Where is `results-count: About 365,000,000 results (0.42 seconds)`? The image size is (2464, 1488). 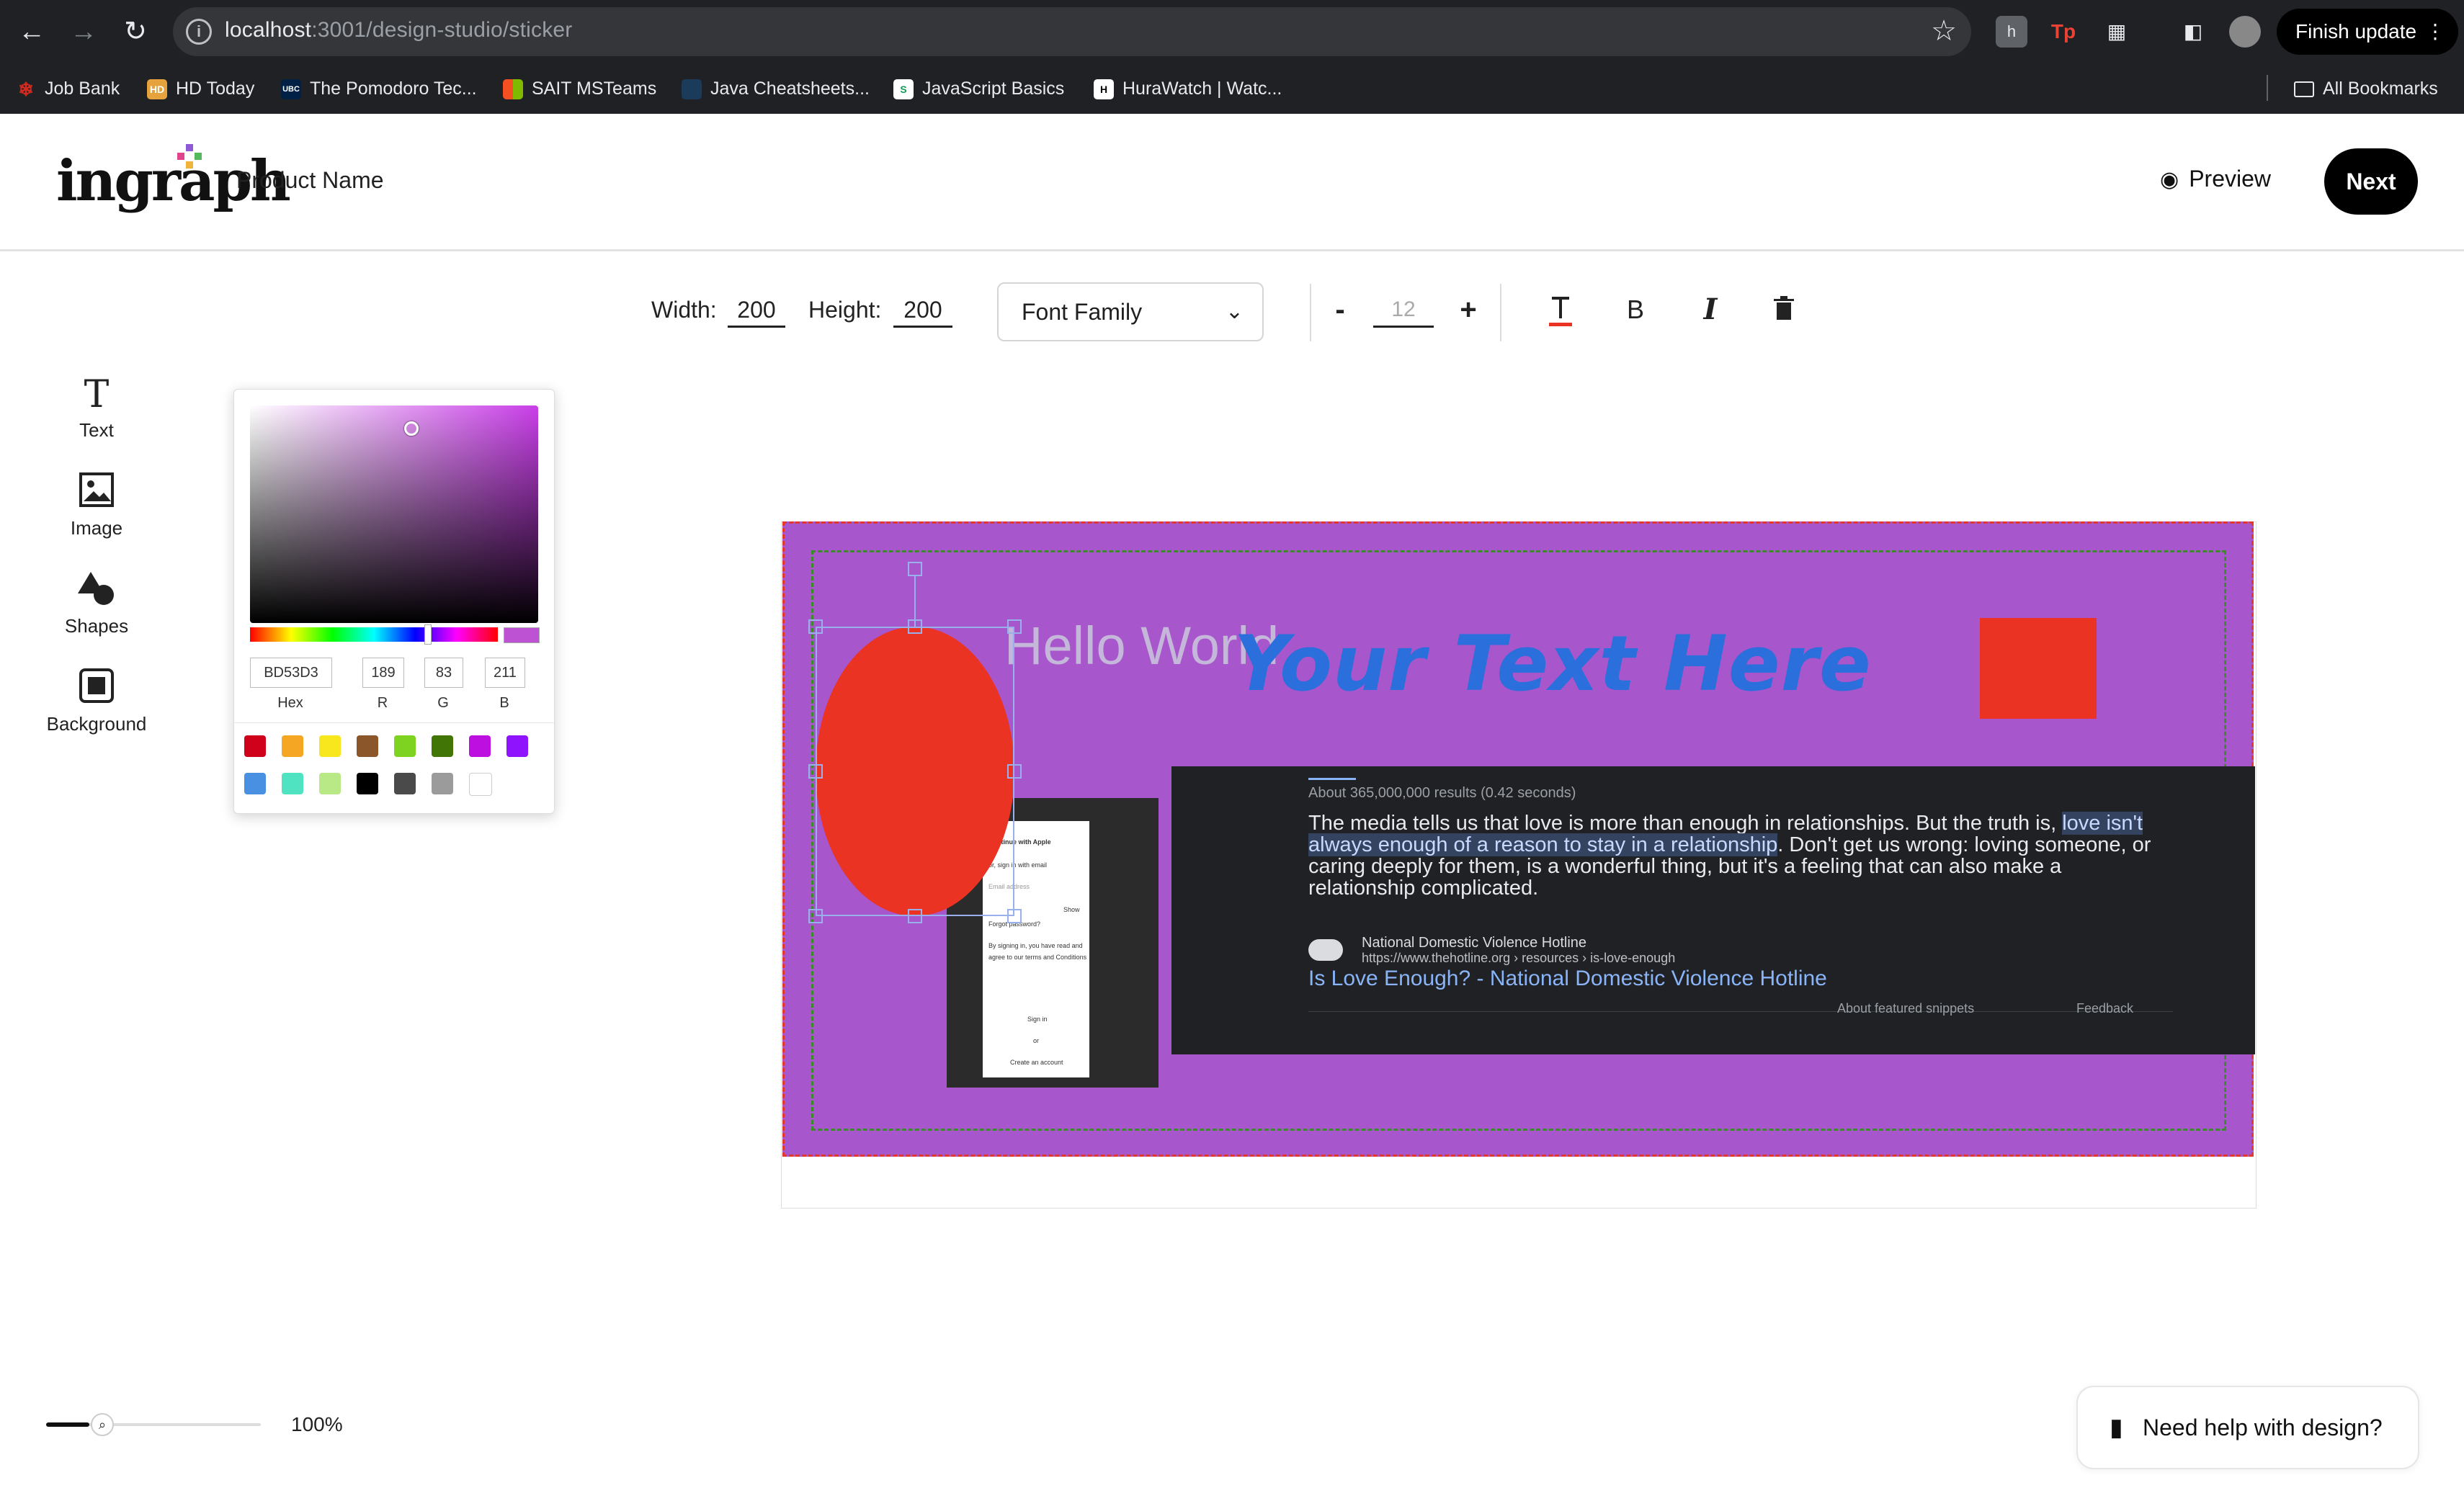
results-count: About 365,000,000 results (0.42 seconds) is located at coordinates (1442, 793).